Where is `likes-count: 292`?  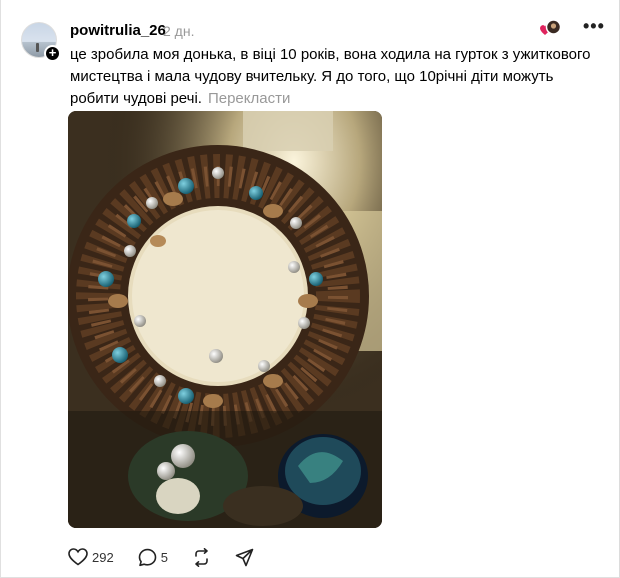
likes-count: 292 is located at coordinates (103, 557).